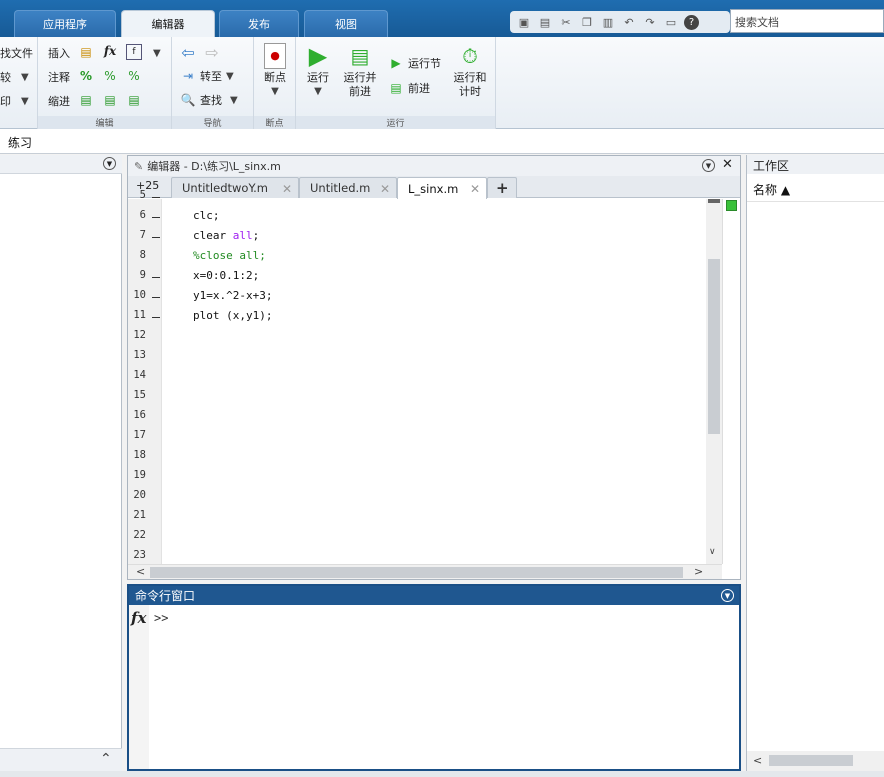 The image size is (884, 777). I want to click on edit-group: 插入 ▤ fx f ▼ 注释 % % % 缩进 ▤ ▤ ▤ 编辑, so click(105, 83).